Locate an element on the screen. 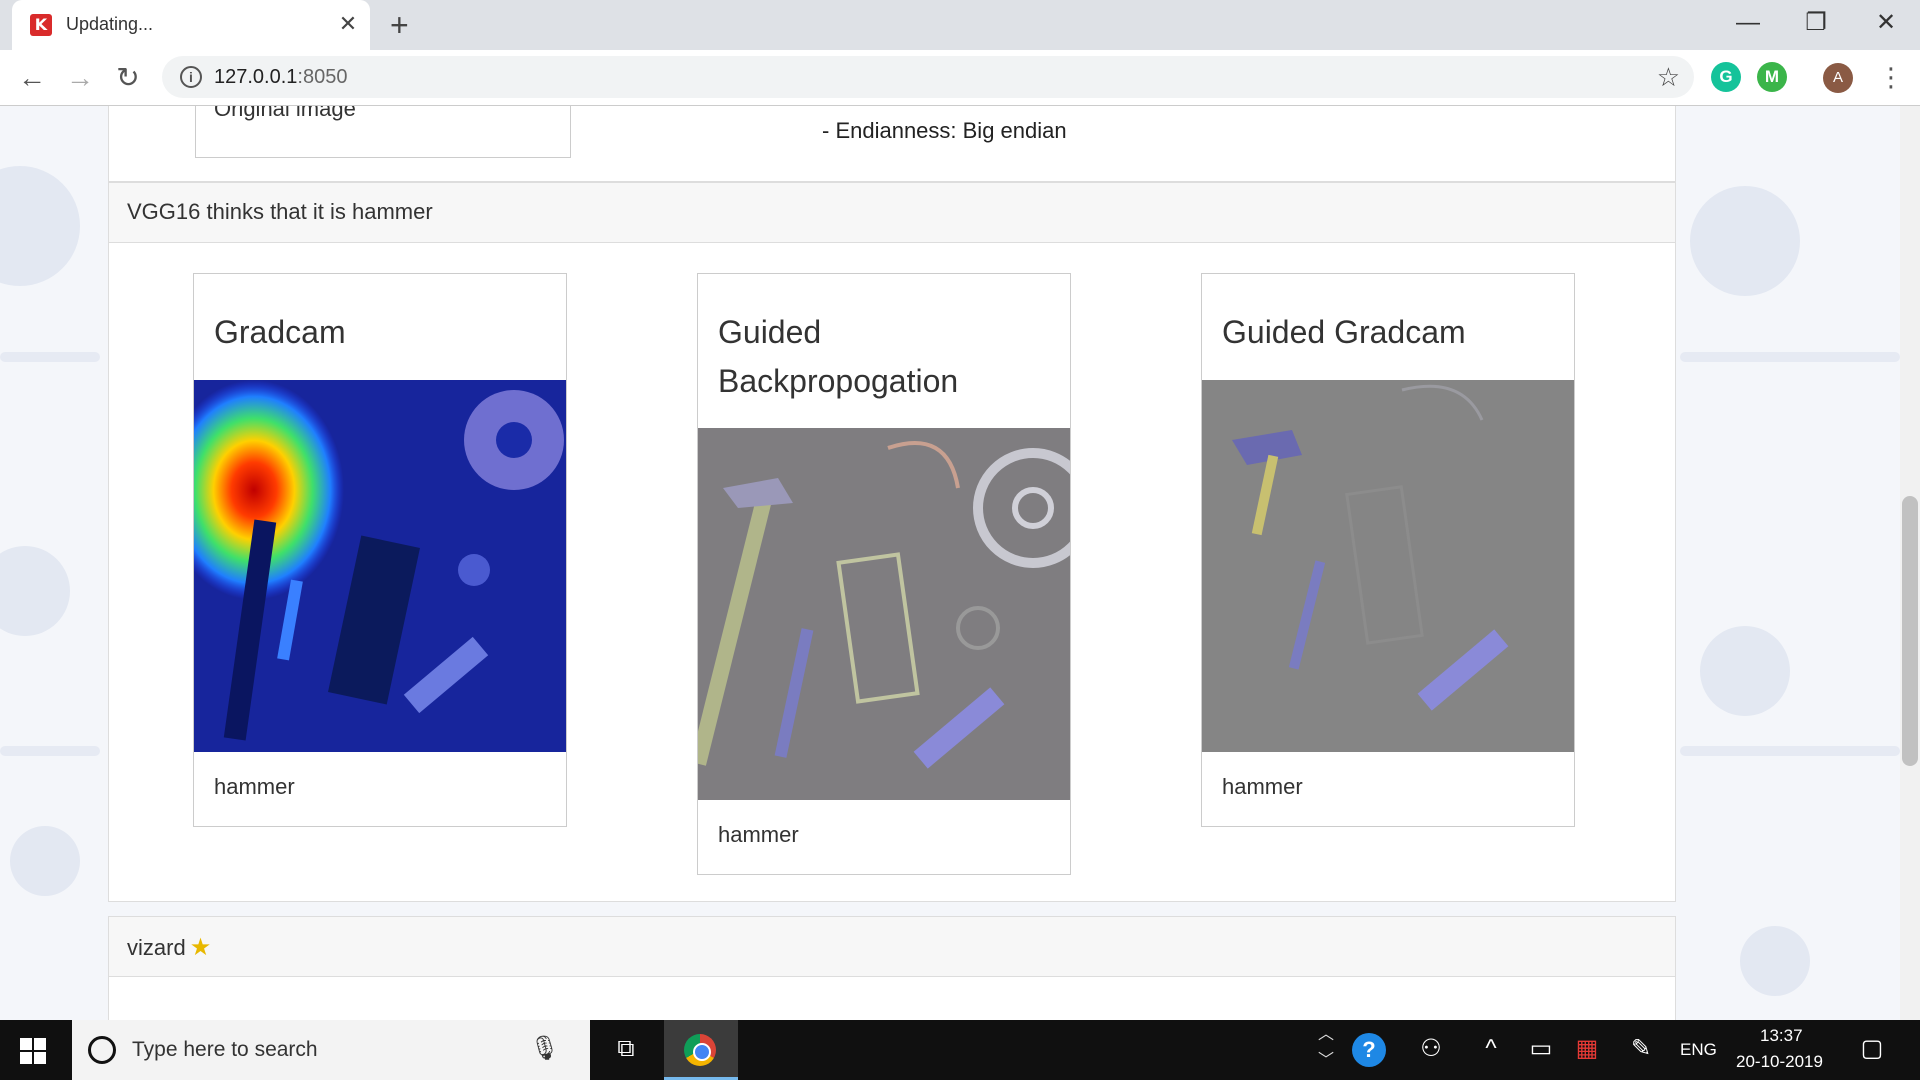 Image resolution: width=1920 pixels, height=1080 pixels. menu-dots-icon: ⋮ is located at coordinates (1891, 77).